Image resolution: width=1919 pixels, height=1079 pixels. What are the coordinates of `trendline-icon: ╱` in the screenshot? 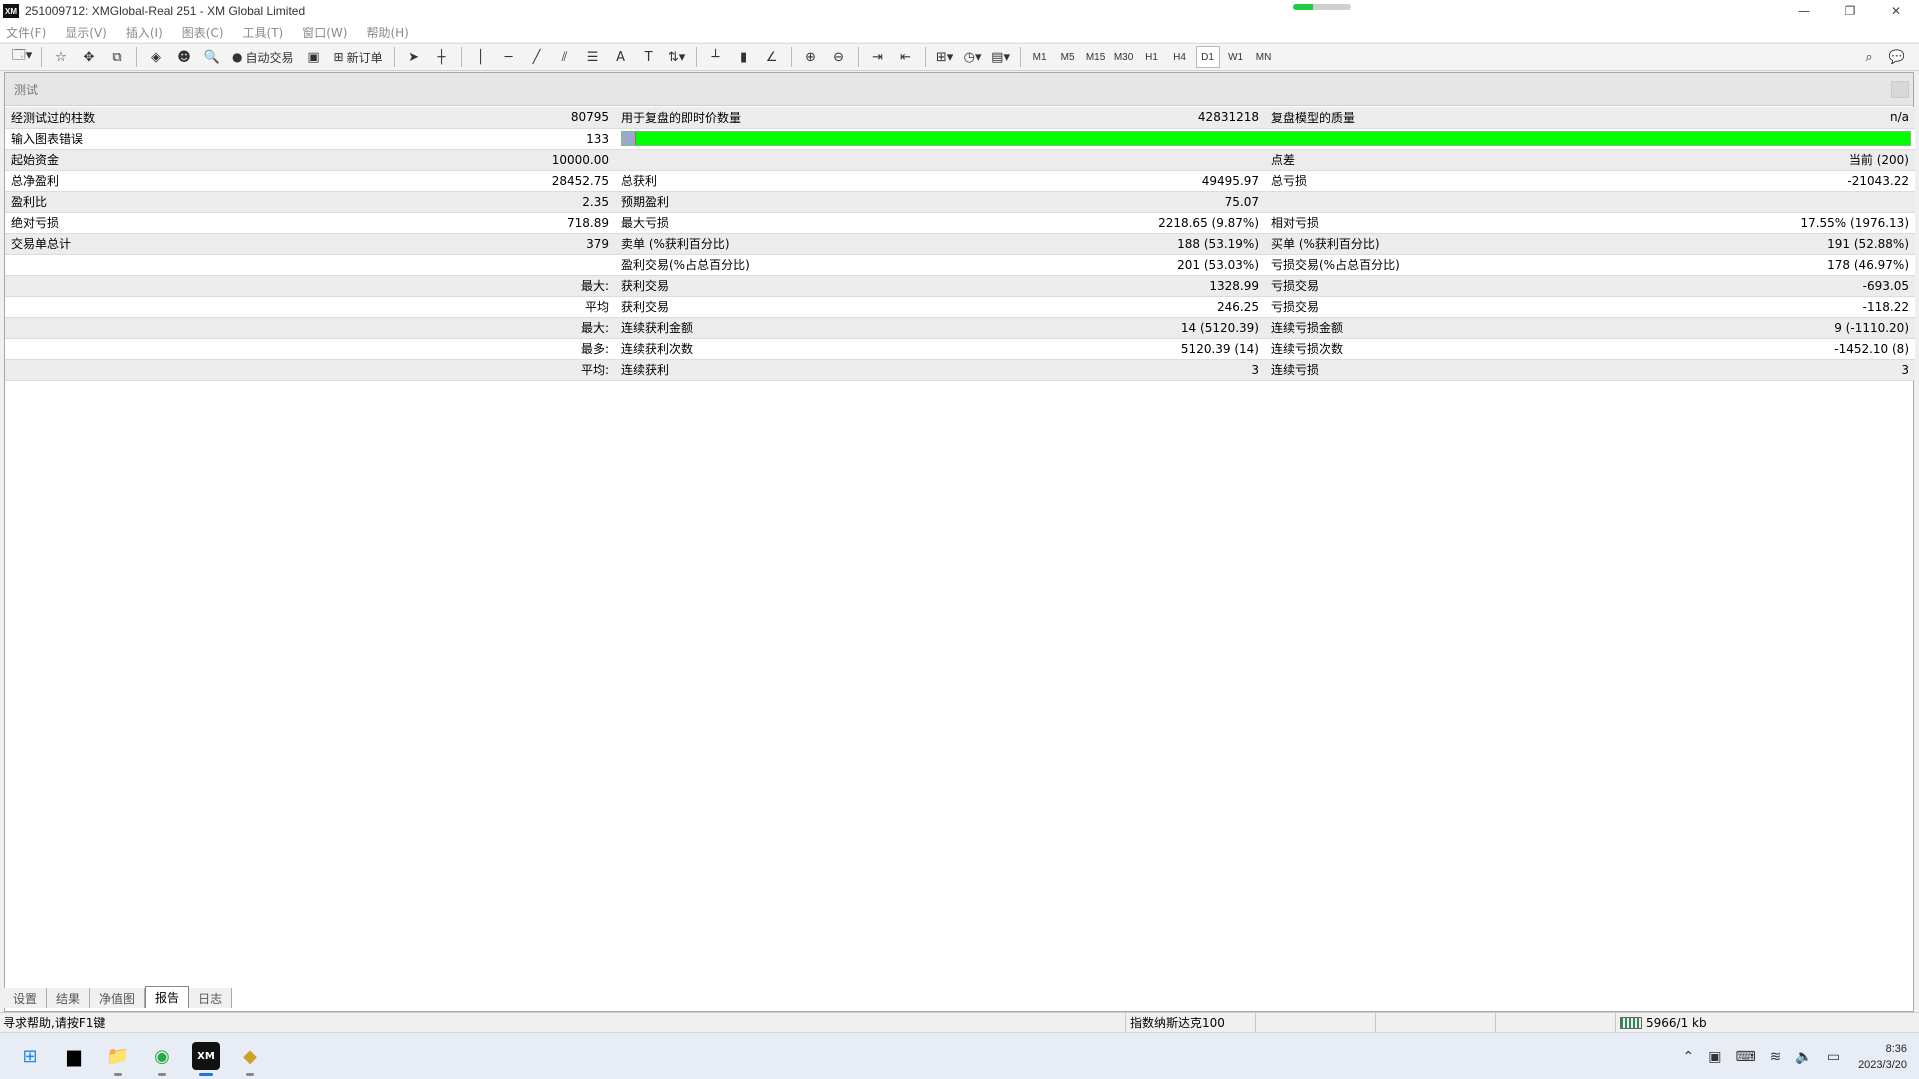 It's located at (537, 57).